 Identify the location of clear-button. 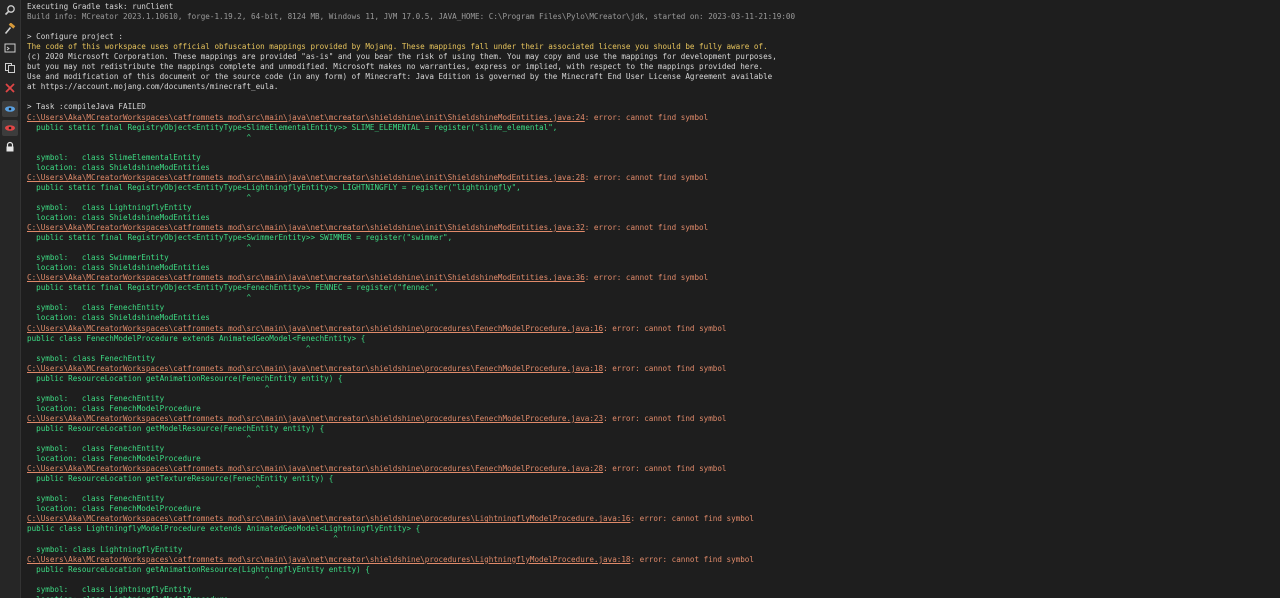
(10, 88).